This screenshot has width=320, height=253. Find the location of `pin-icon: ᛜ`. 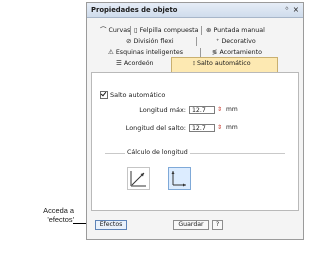

pin-icon: ᛜ is located at coordinates (287, 9).